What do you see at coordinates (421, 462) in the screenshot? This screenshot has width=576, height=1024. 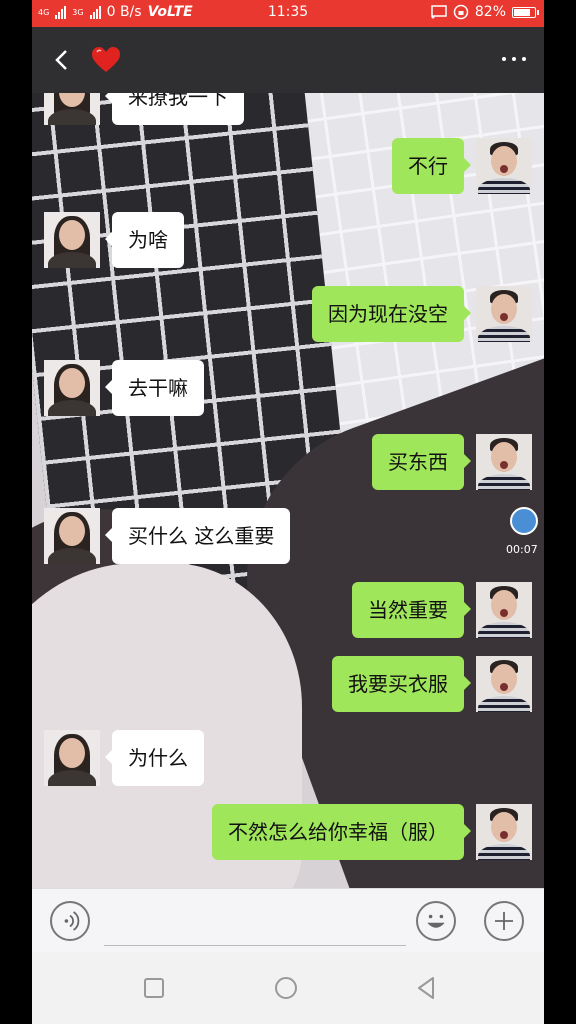 I see `outgoing-message-bubble: 买东西` at bounding box center [421, 462].